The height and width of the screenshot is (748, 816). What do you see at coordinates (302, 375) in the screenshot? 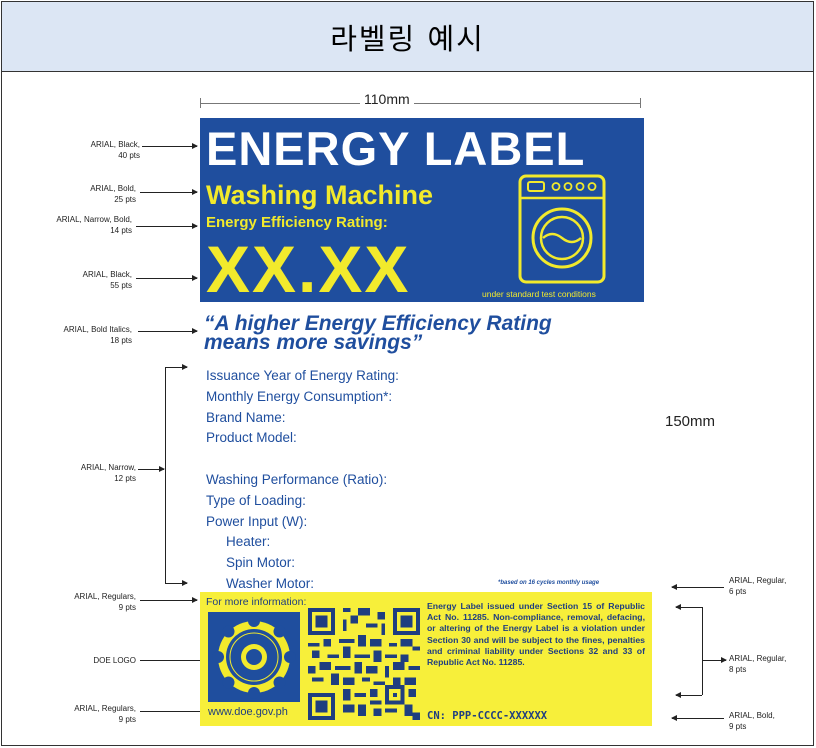
I see `field-issuance-year: Issuance Year of Energy Rating:` at bounding box center [302, 375].